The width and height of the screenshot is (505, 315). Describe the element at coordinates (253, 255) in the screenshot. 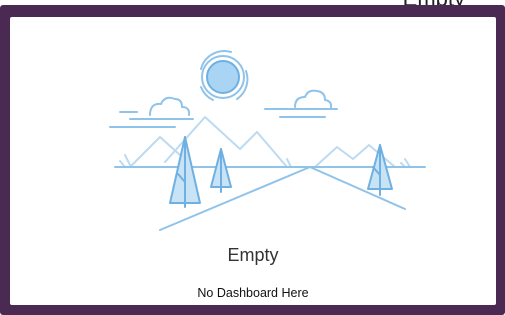

I see `empty-state-title: Empty` at that location.